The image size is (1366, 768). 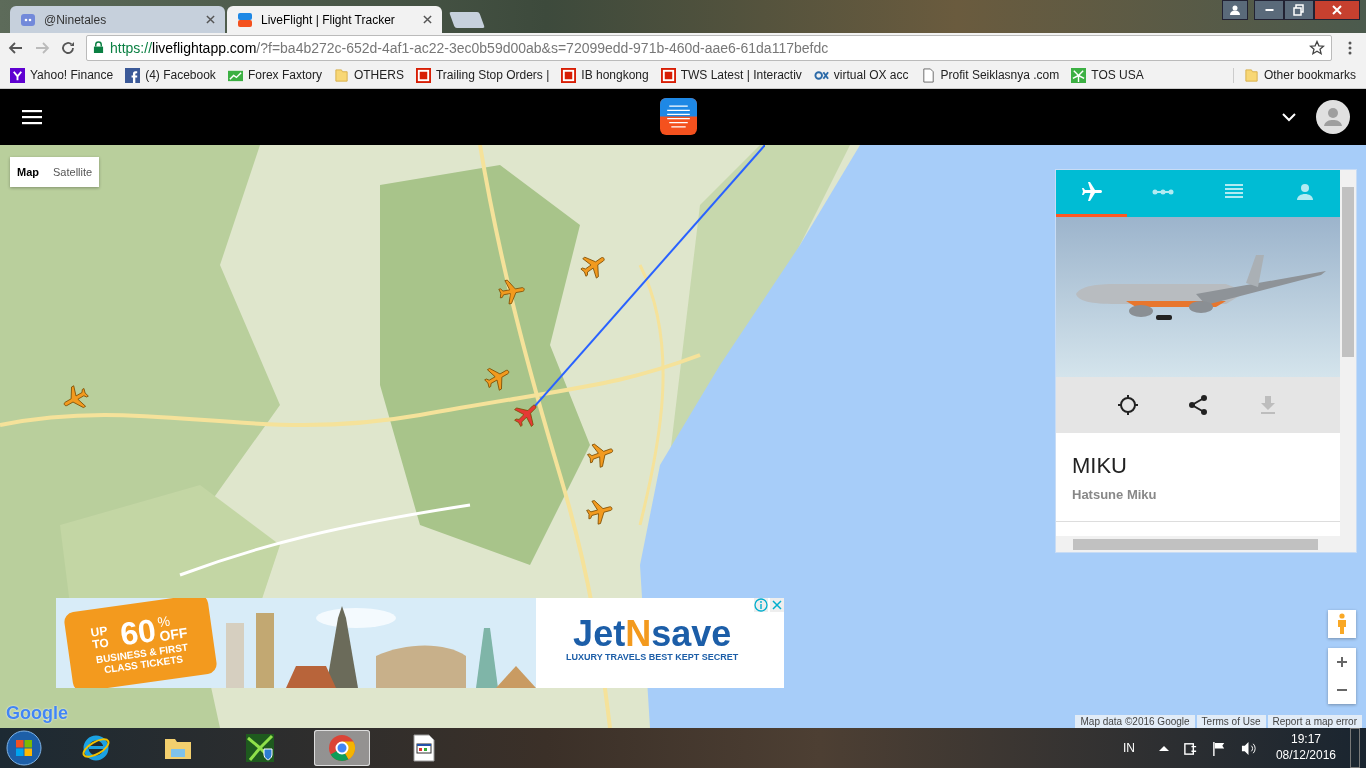 I want to click on close-button, so click(x=1337, y=10).